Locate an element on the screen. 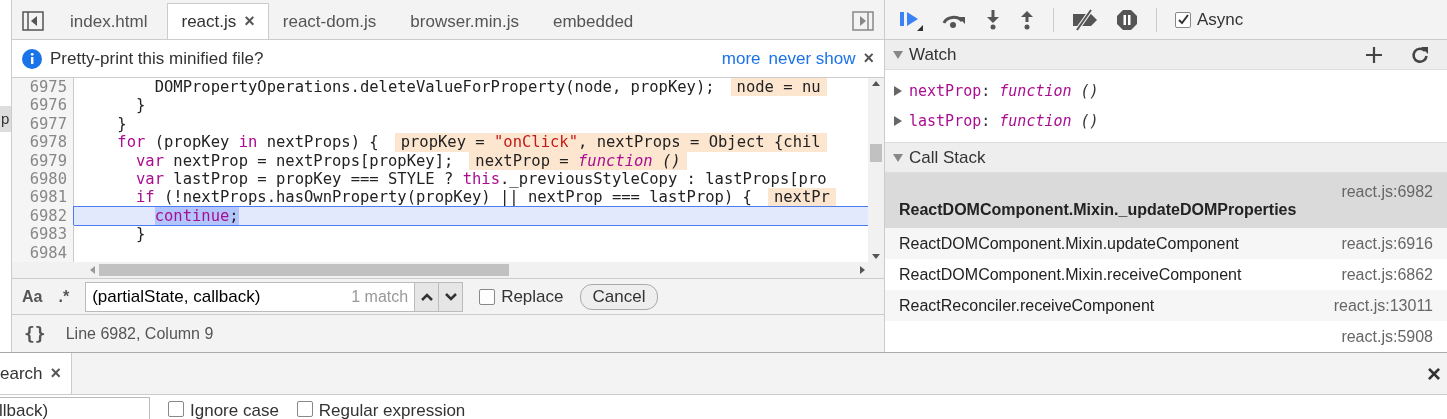 The image size is (1447, 419). inline-value: nextPr is located at coordinates (801, 197).